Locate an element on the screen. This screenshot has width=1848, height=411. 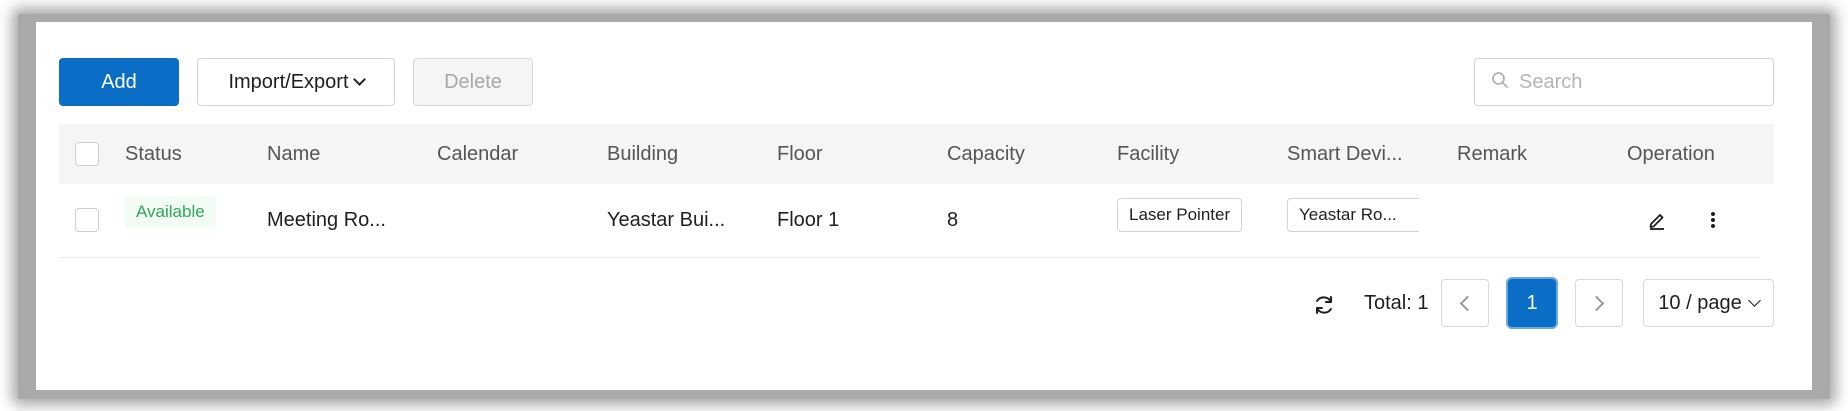
edit-icon is located at coordinates (1657, 220).